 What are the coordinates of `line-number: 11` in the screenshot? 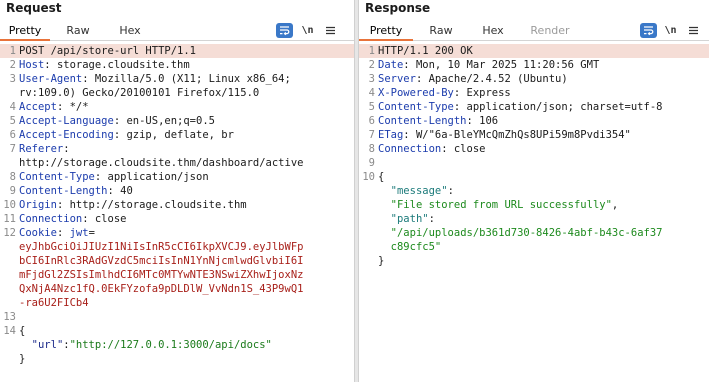 It's located at (9, 219).